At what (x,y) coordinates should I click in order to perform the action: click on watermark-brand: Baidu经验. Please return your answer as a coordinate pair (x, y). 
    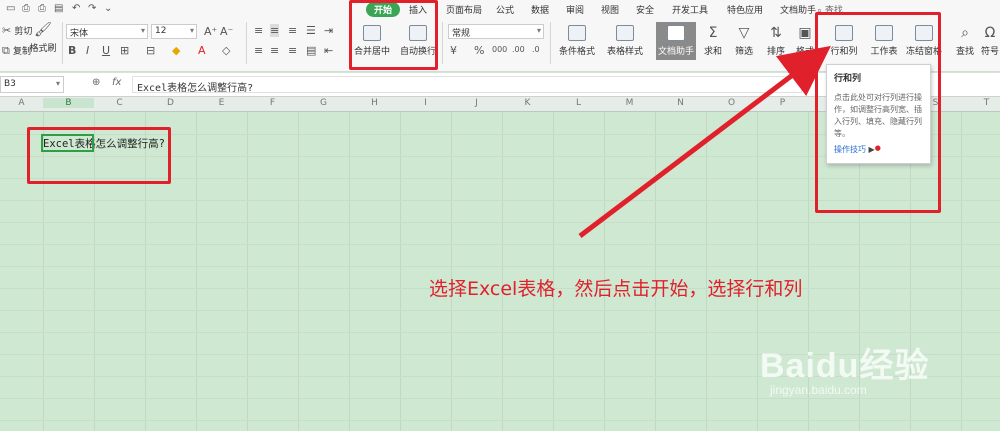
    Looking at the image, I should click on (845, 366).